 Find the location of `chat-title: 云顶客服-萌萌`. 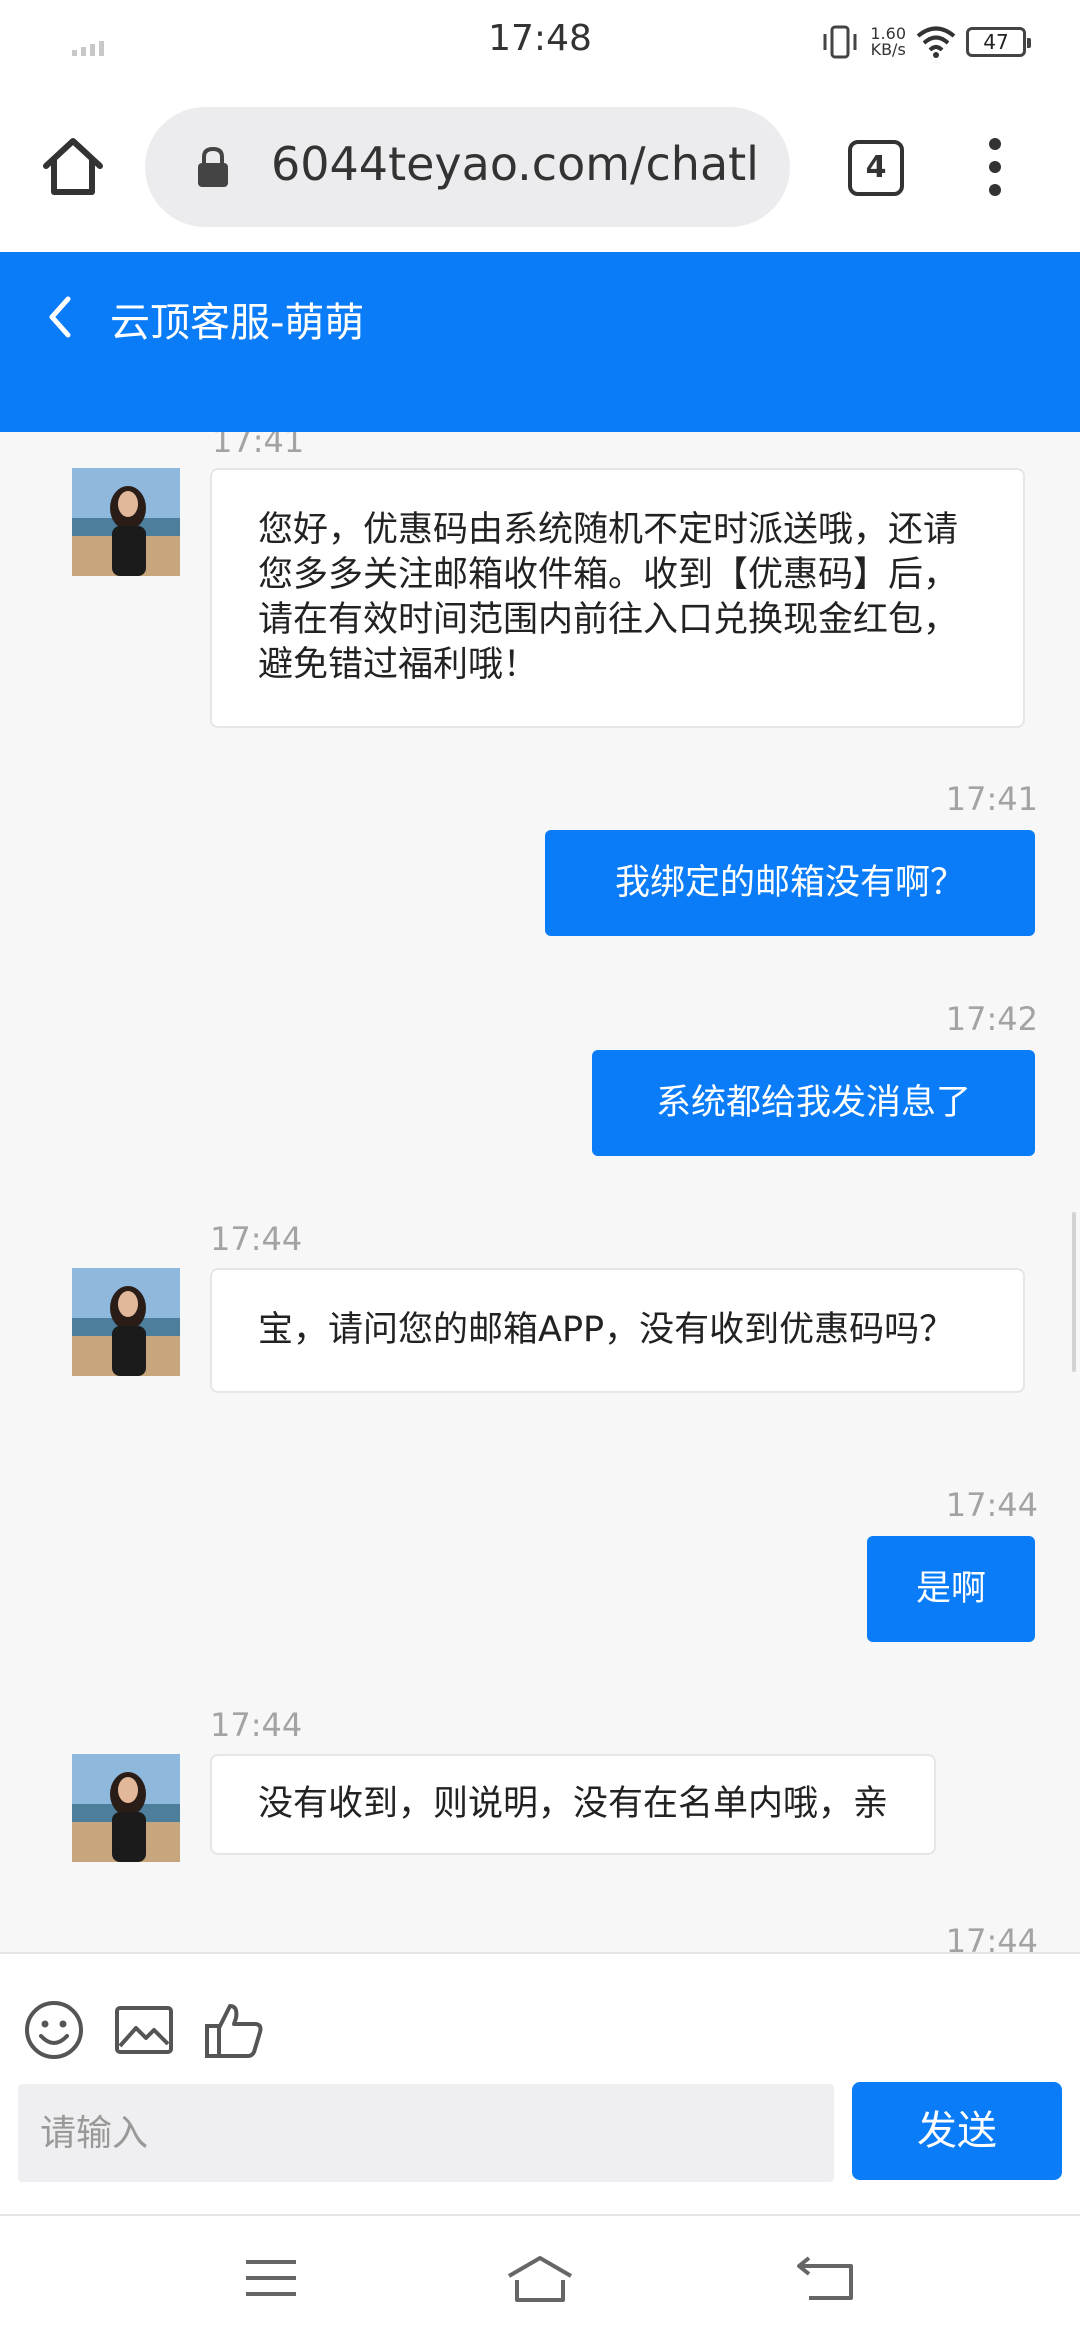

chat-title: 云顶客服-萌萌 is located at coordinates (237, 323).